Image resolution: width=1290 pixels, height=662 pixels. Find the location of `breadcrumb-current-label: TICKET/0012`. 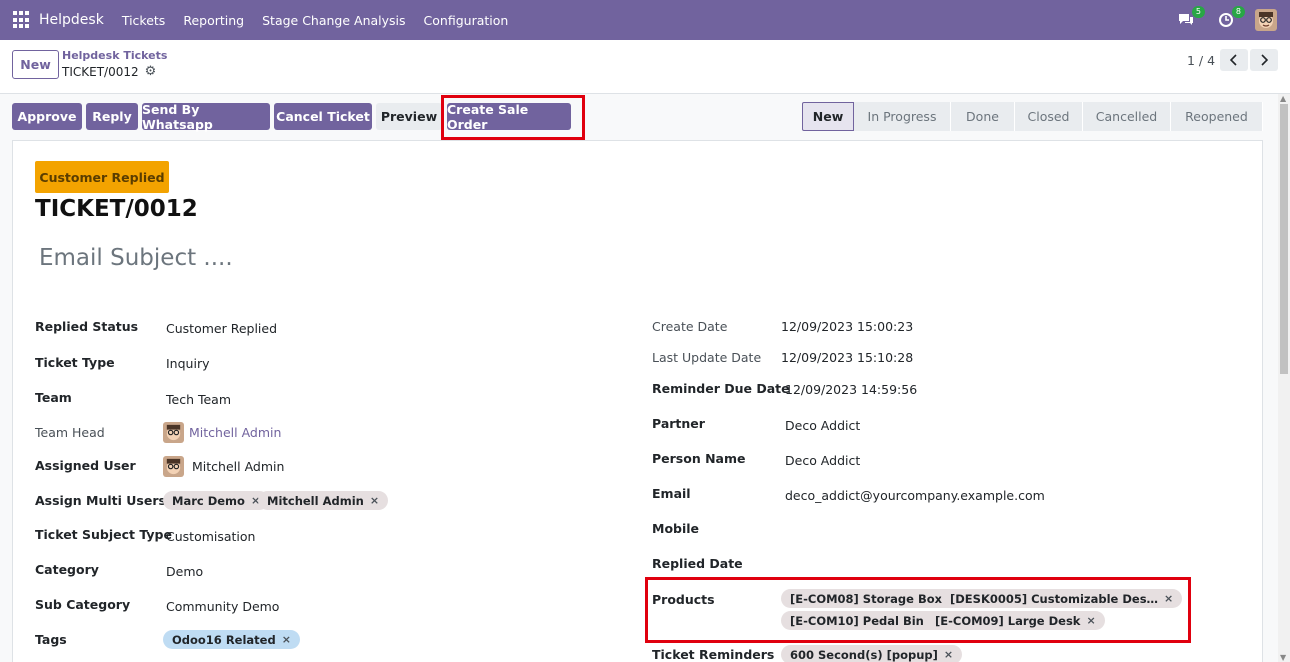

breadcrumb-current-label: TICKET/0012 is located at coordinates (100, 71).